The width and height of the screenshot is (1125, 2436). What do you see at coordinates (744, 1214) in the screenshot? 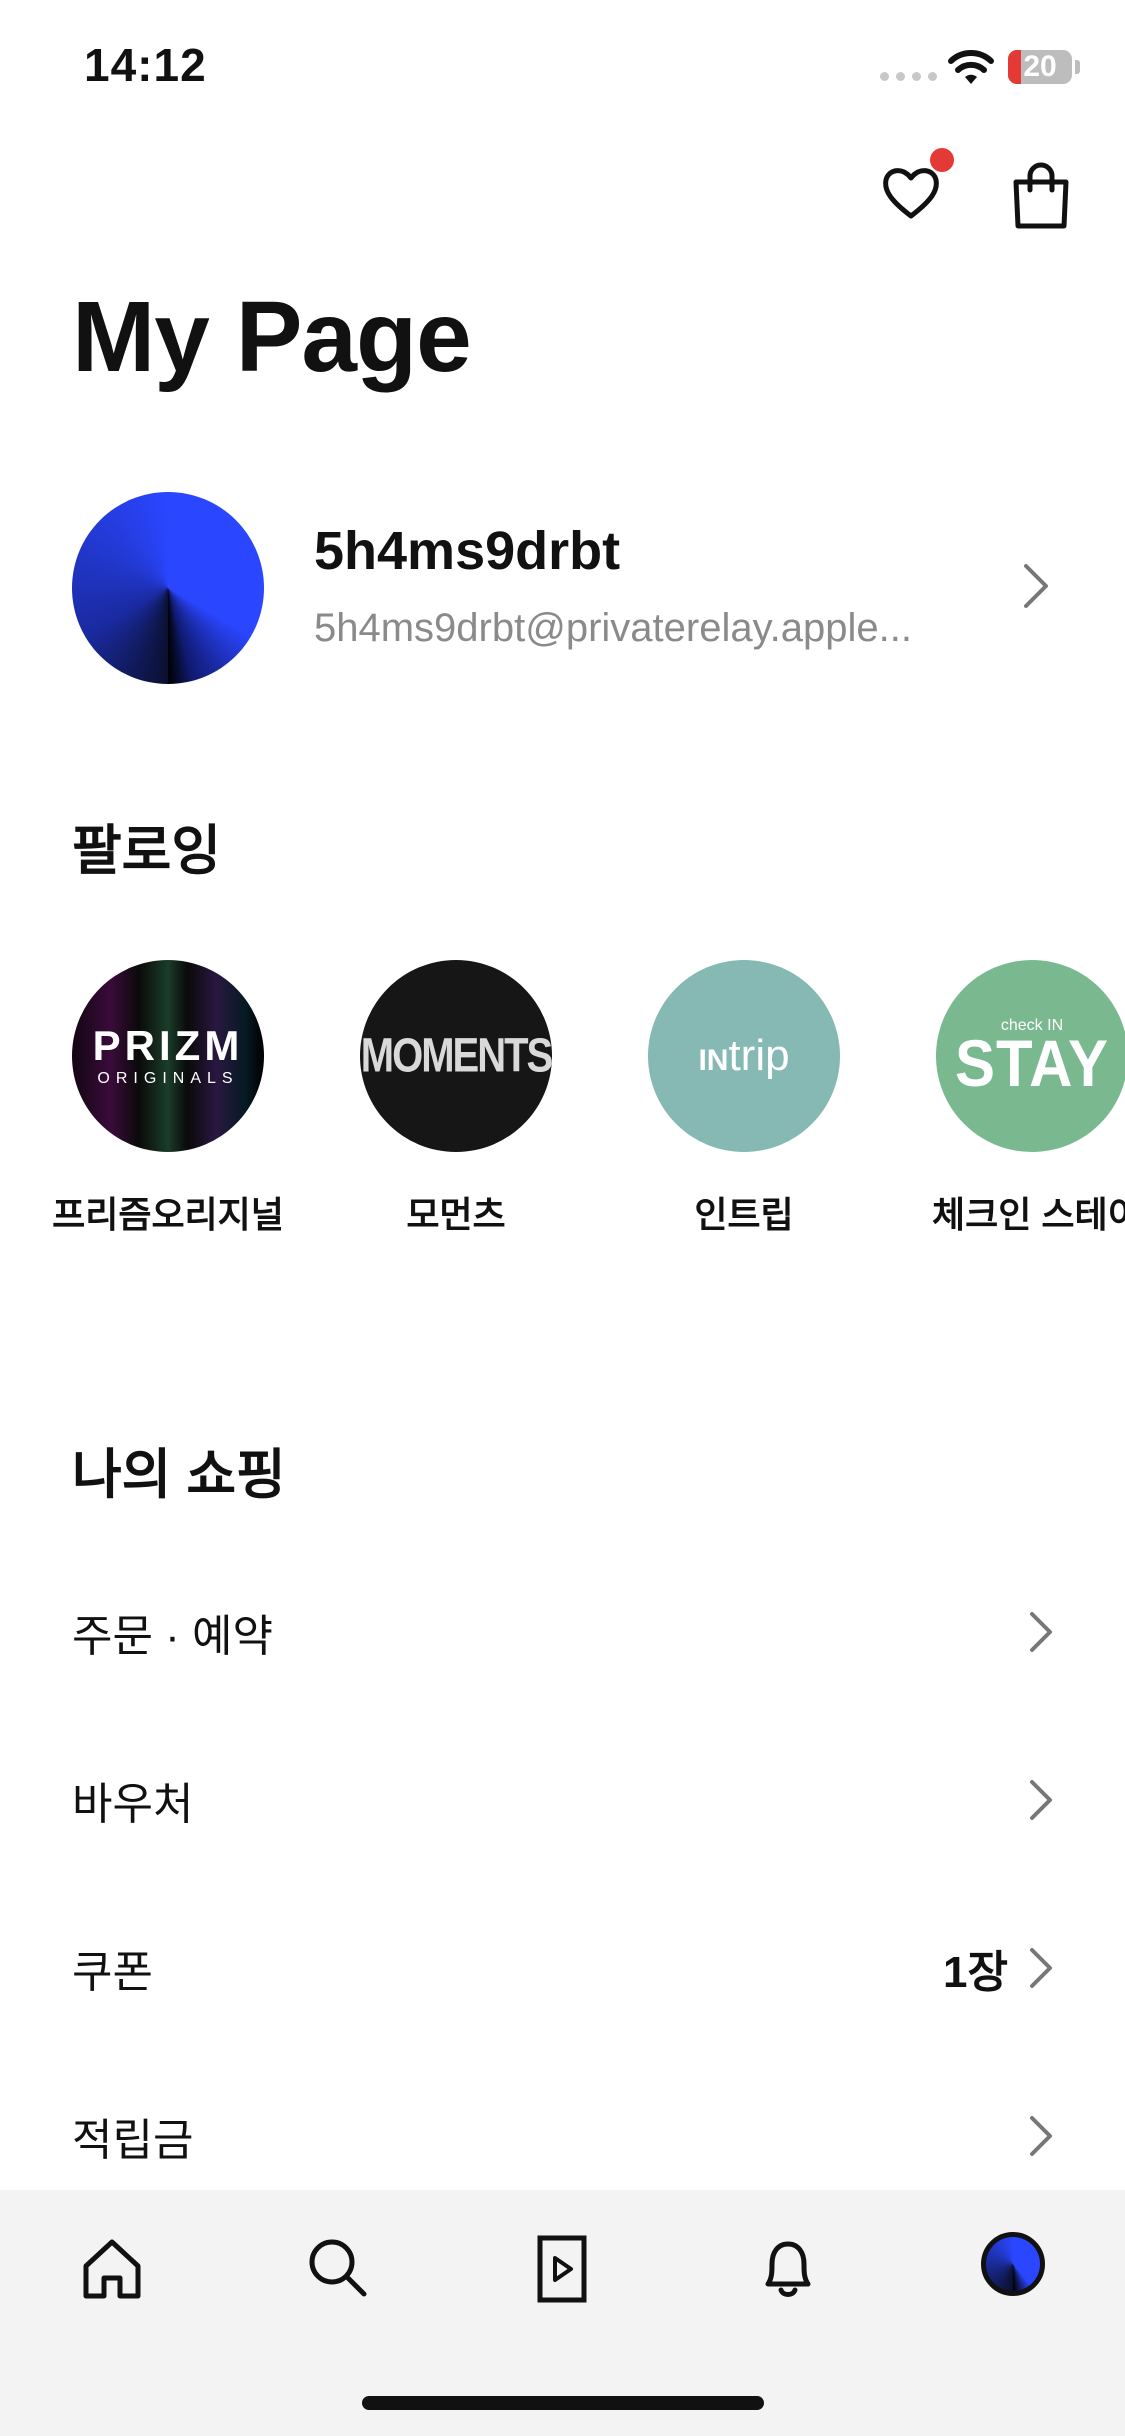
I see `following-item-label: 인트립` at bounding box center [744, 1214].